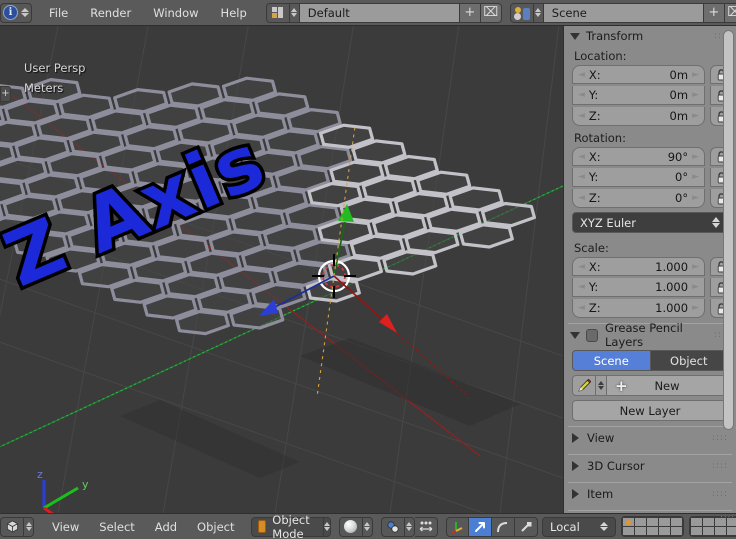  What do you see at coordinates (650, 466) in the screenshot?
I see `3d-cursor-panel-header: 3D Cursor ::::` at bounding box center [650, 466].